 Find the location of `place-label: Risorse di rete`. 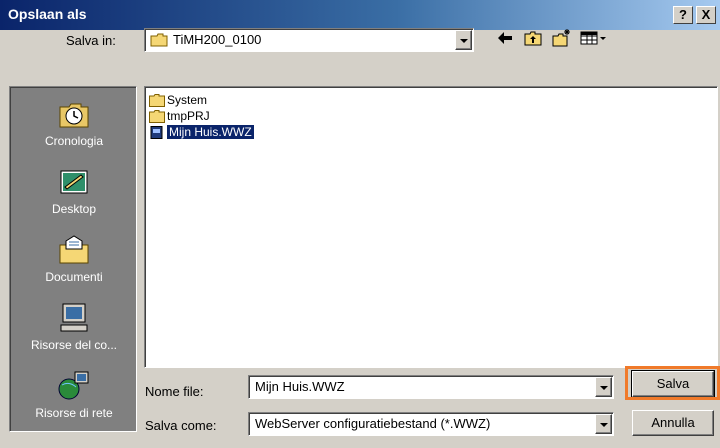

place-label: Risorse di rete is located at coordinates (74, 413).